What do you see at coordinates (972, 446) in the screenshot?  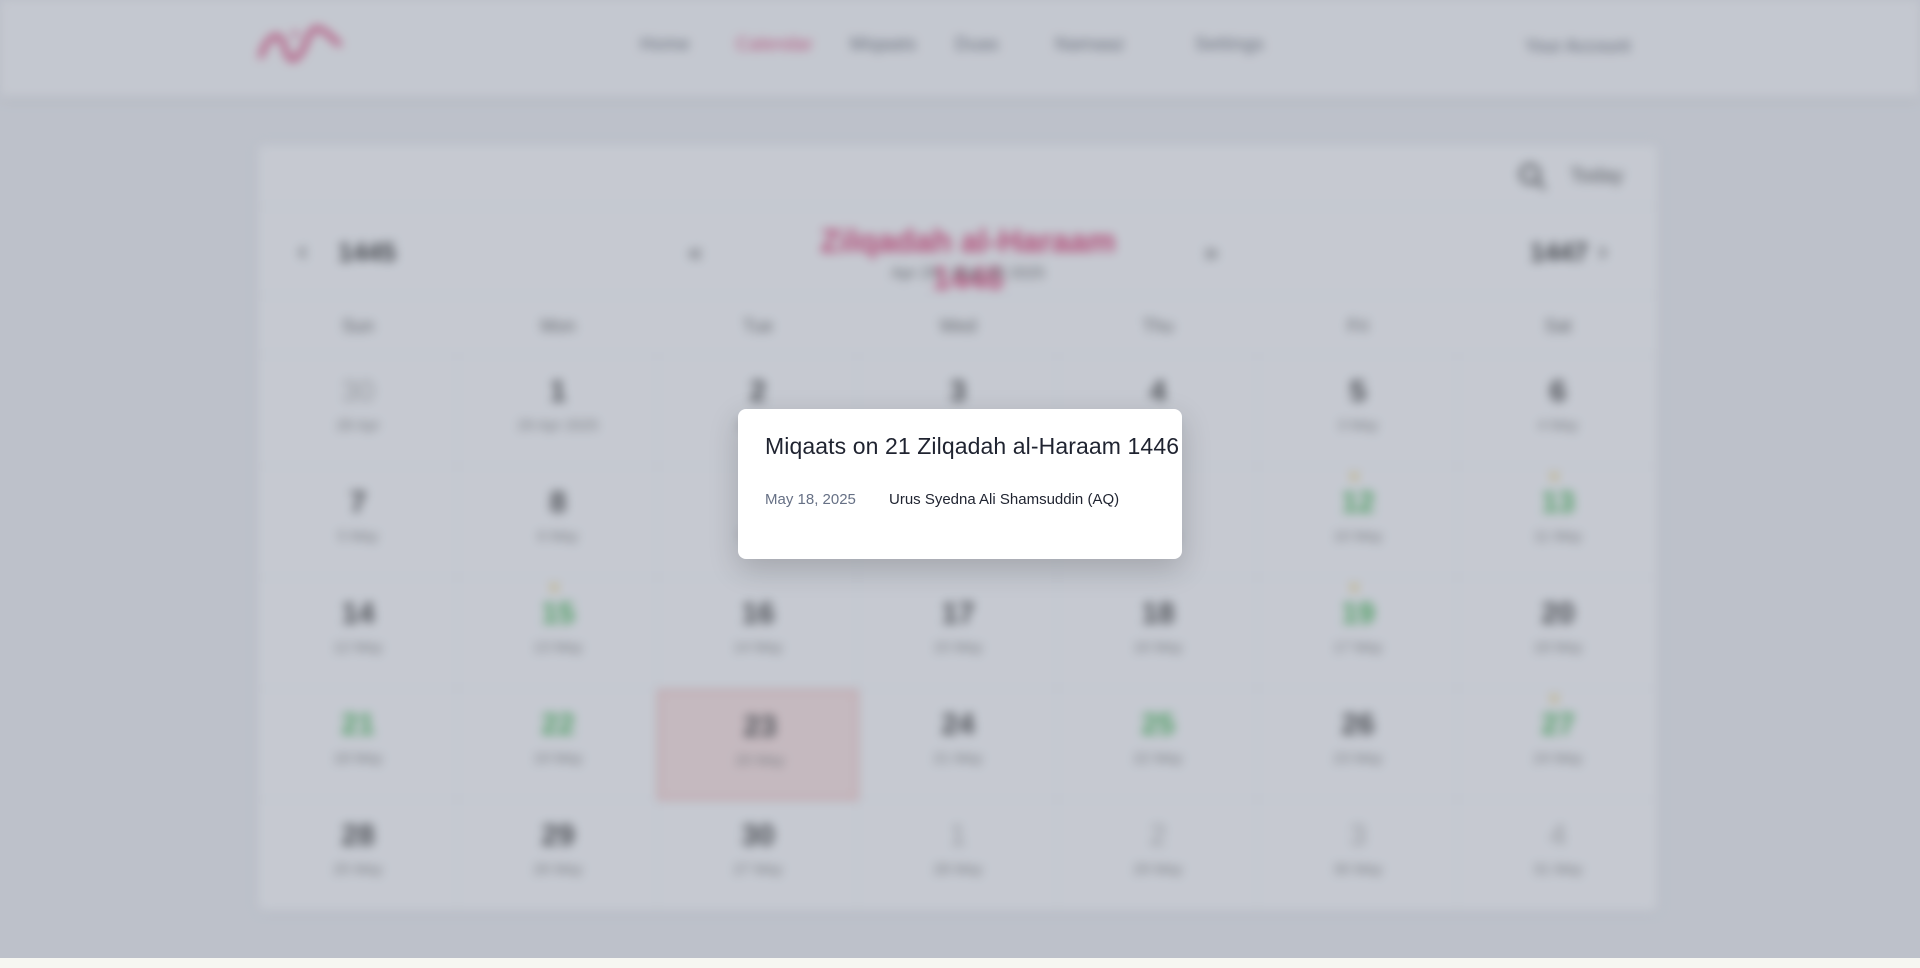 I see `dialog-title: Miqaats on 21 Zilqadah al-Haraam 1446` at bounding box center [972, 446].